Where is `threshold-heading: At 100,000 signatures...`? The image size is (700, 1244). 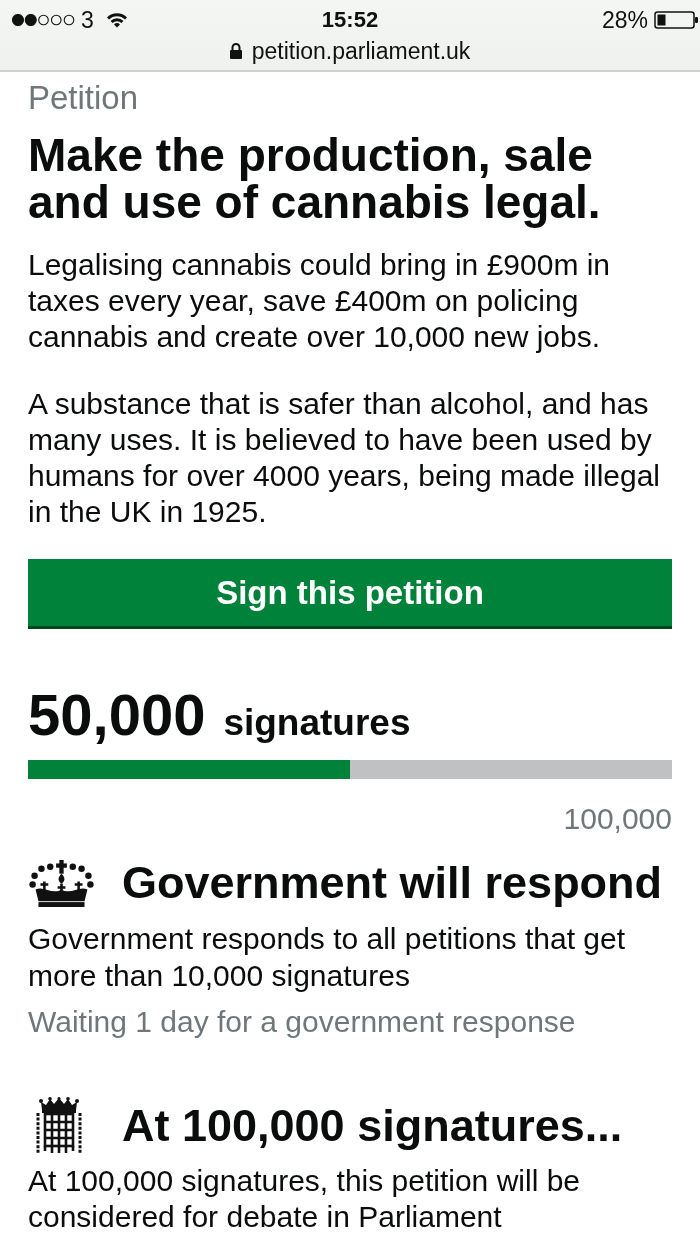 threshold-heading: At 100,000 signatures... is located at coordinates (372, 1126).